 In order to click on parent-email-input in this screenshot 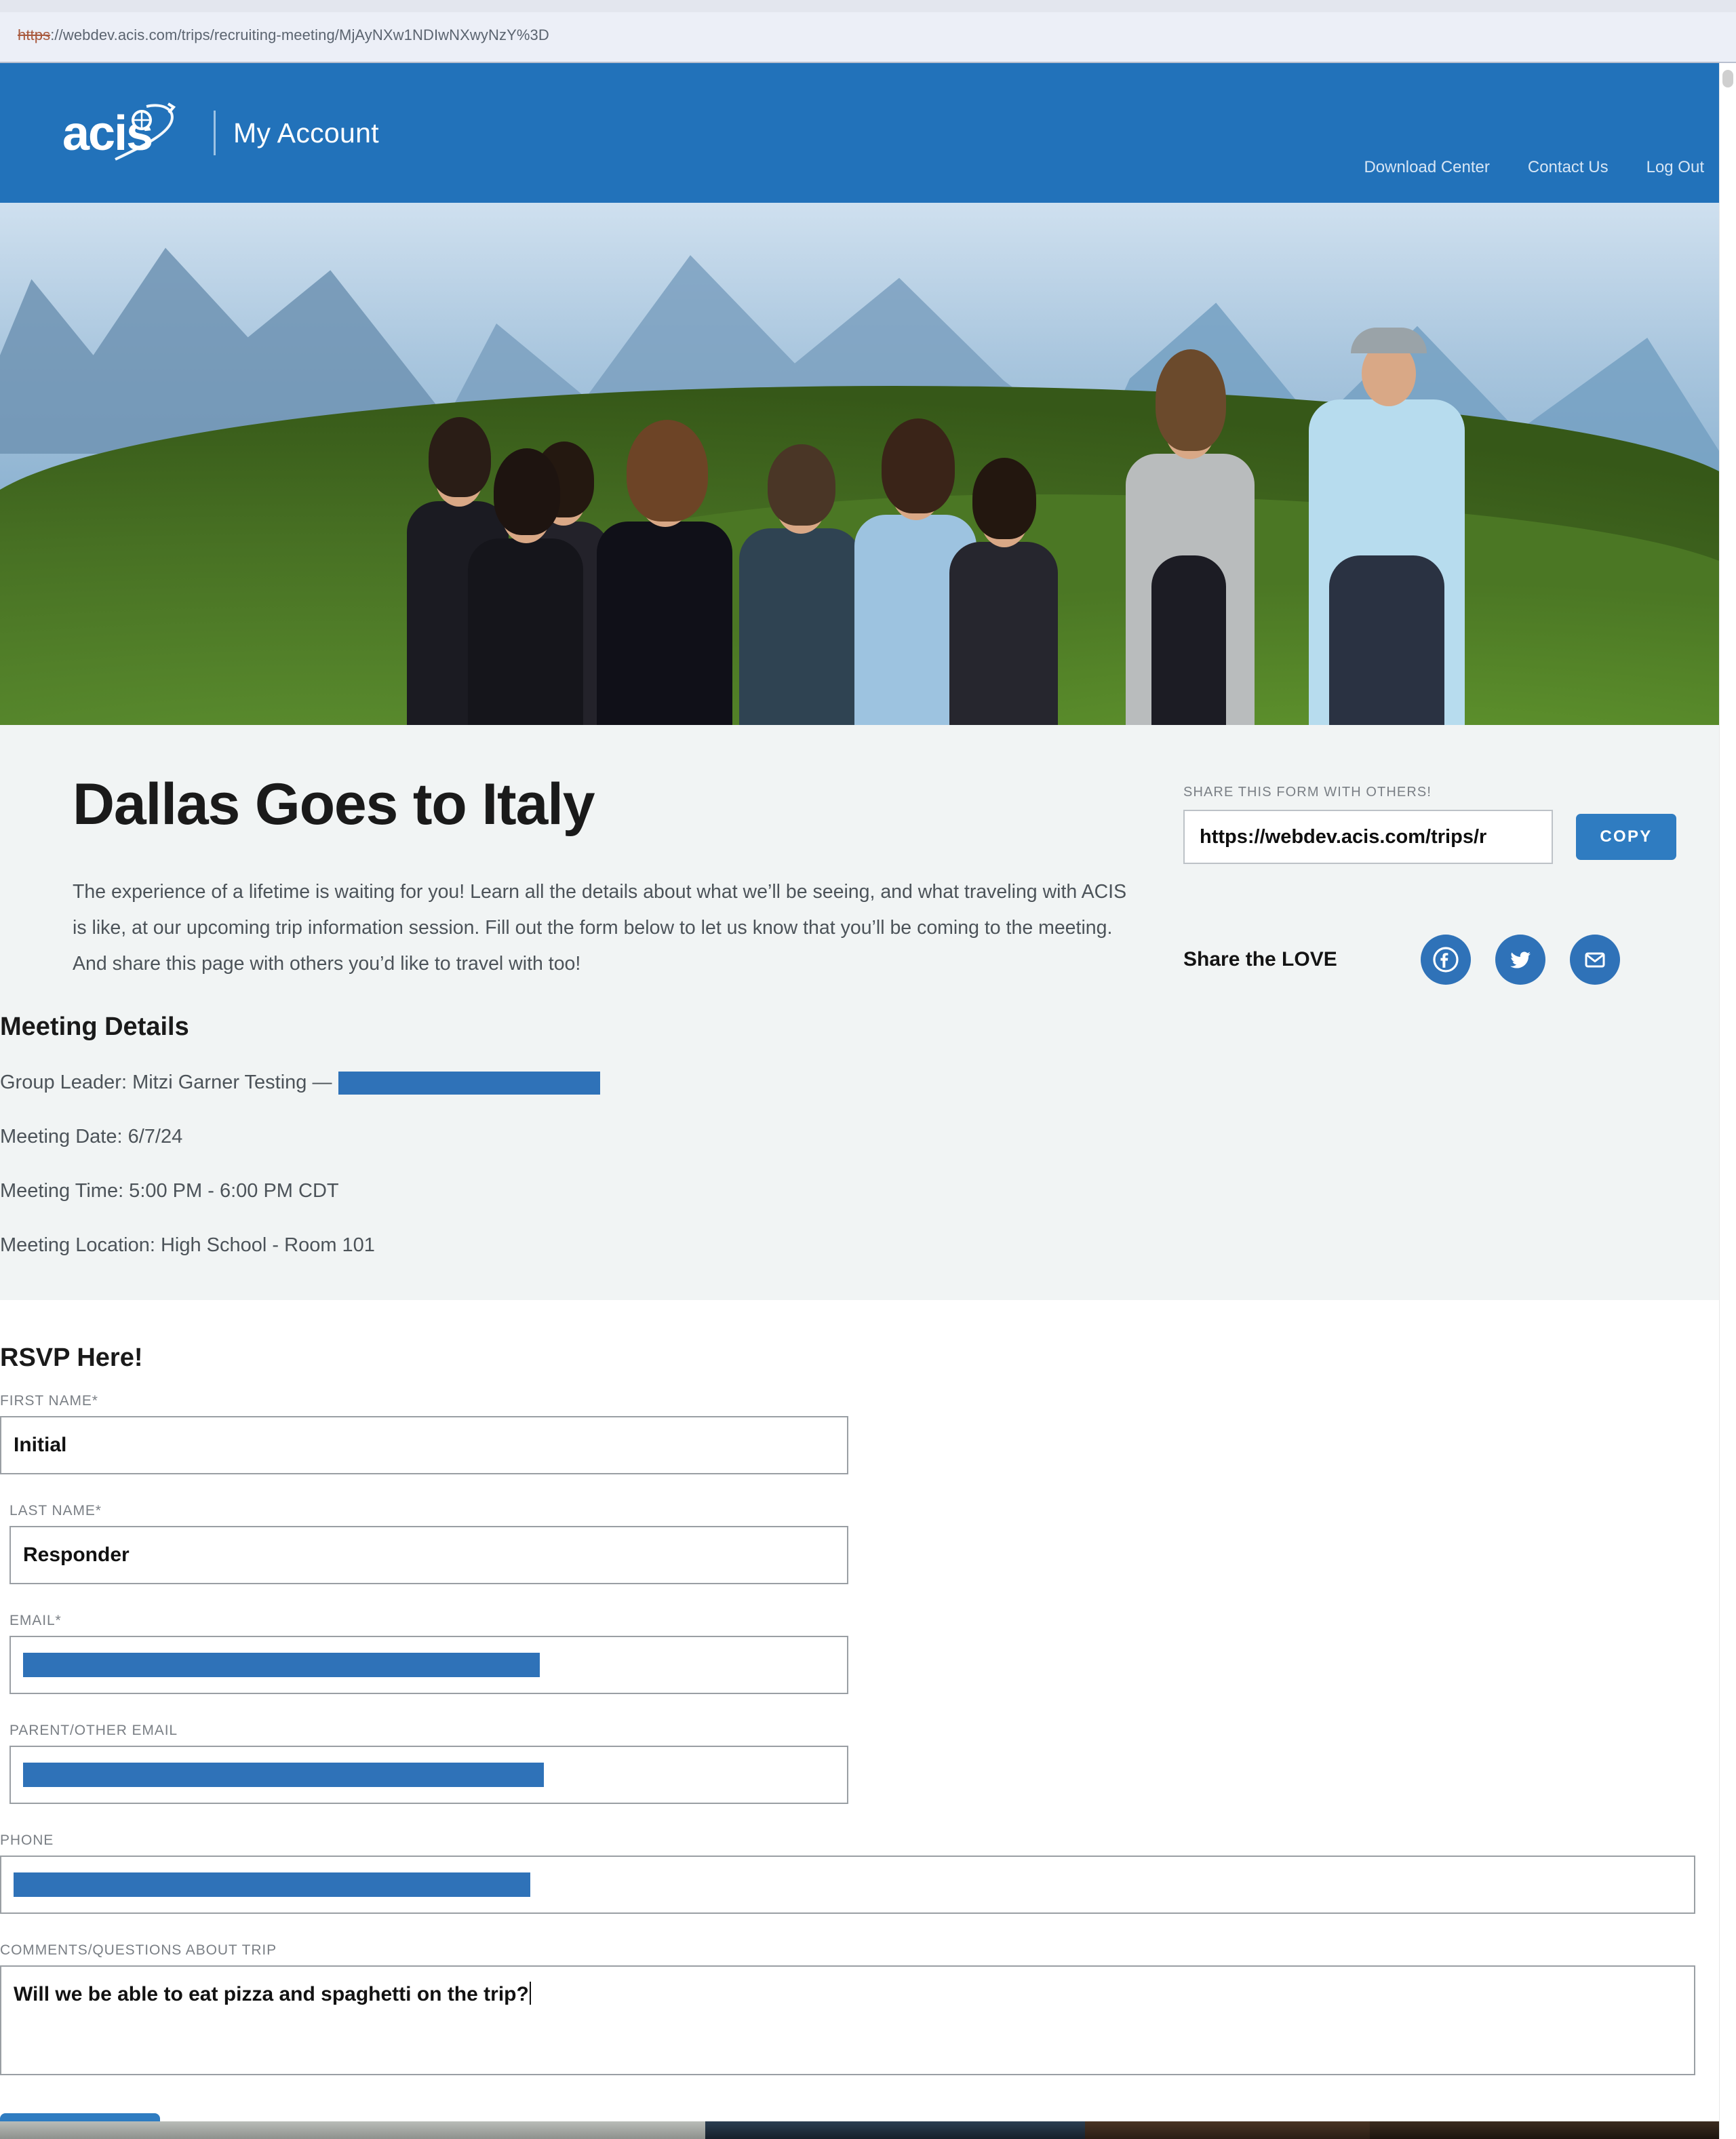, I will do `click(428, 1775)`.